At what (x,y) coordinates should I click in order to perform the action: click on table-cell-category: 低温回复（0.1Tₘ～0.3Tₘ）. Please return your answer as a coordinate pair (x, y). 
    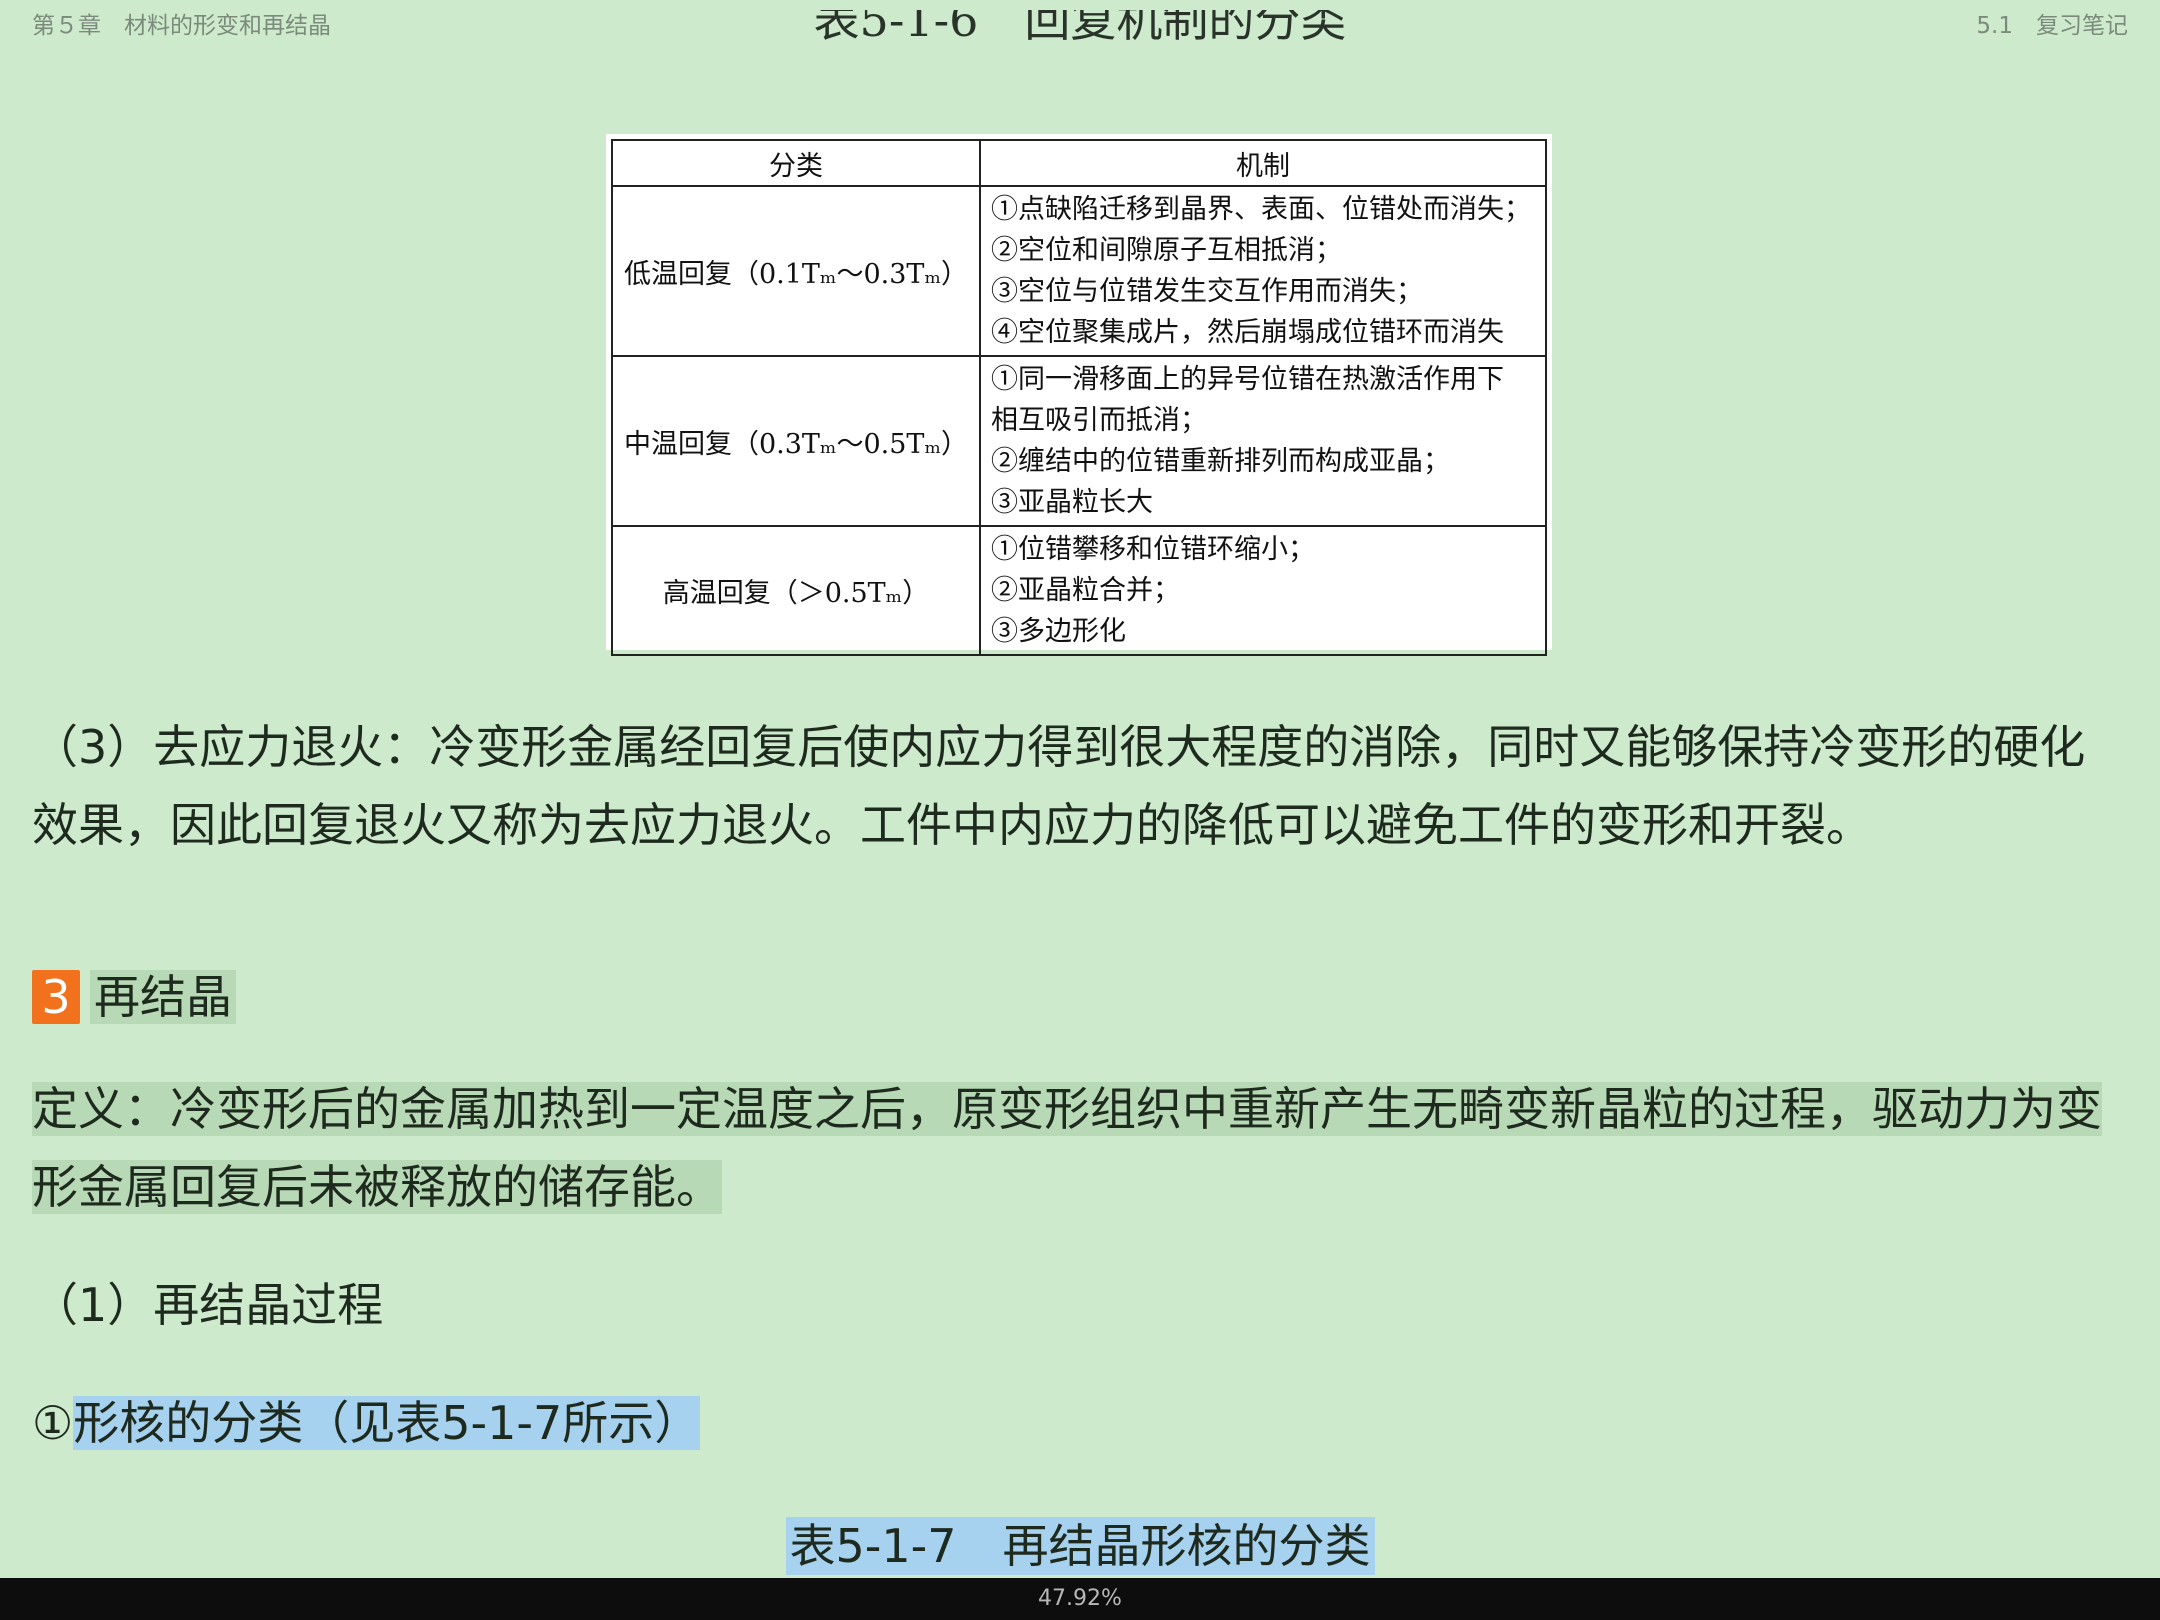
    Looking at the image, I should click on (796, 271).